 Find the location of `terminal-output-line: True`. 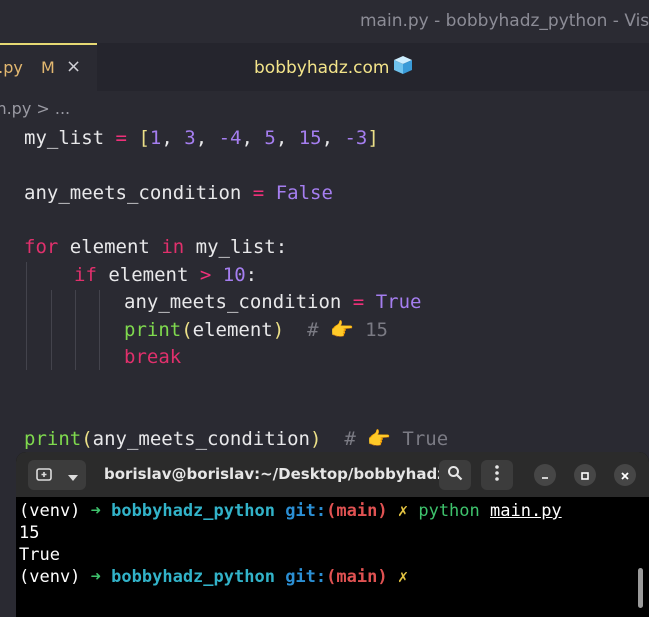

terminal-output-line: True is located at coordinates (39, 555).